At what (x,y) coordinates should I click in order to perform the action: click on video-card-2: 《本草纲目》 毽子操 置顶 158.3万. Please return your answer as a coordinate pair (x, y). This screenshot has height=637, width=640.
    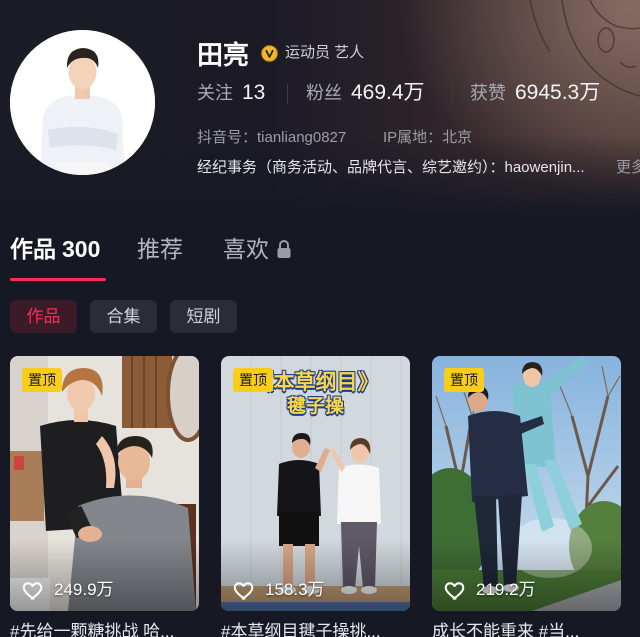
    Looking at the image, I should click on (315, 483).